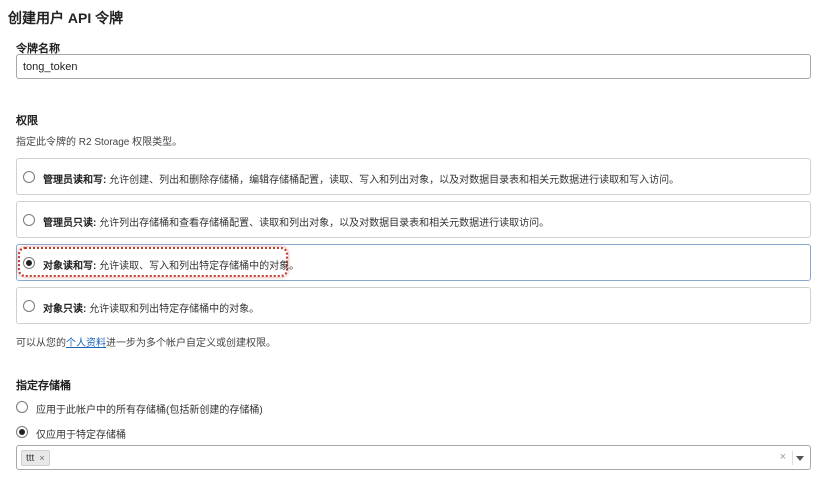 This screenshot has height=484, width=820. I want to click on bucket-select: ttt × ×, so click(413, 457).